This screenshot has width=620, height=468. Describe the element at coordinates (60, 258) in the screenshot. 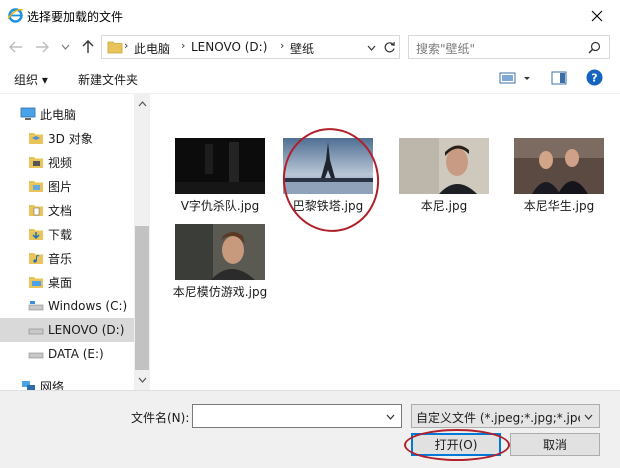

I see `sidebar-item-label: 音乐` at that location.